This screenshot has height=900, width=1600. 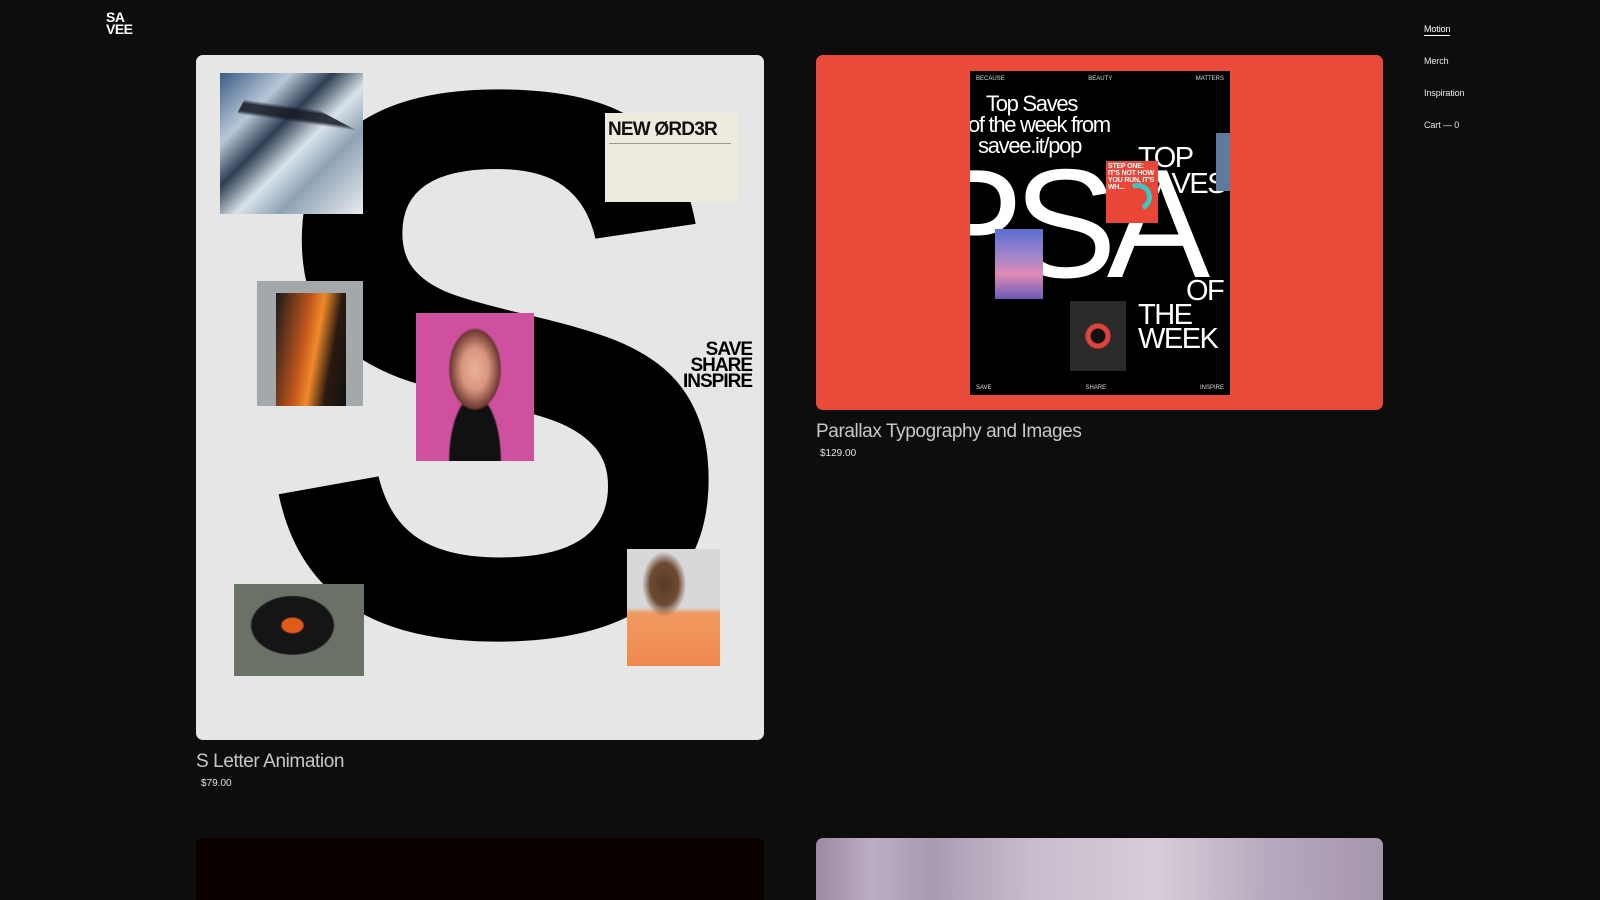 What do you see at coordinates (291, 143) in the screenshot?
I see `book-image` at bounding box center [291, 143].